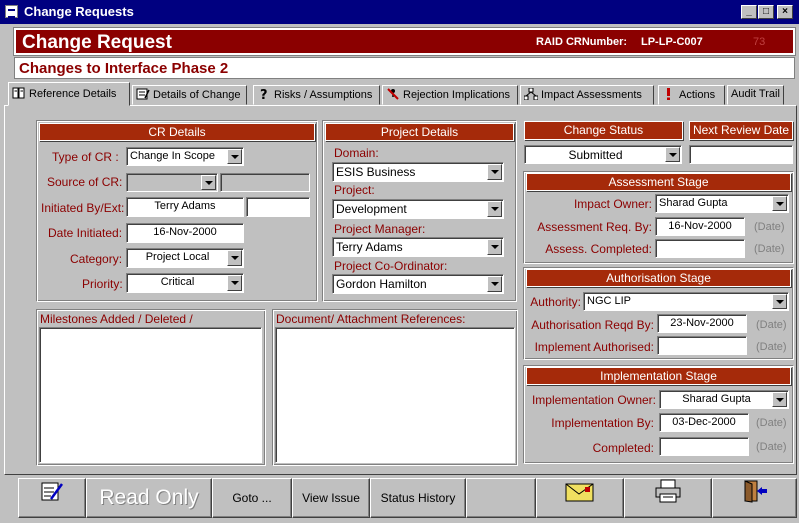 The width and height of the screenshot is (799, 523). I want to click on source-of-cr-select, so click(172, 182).